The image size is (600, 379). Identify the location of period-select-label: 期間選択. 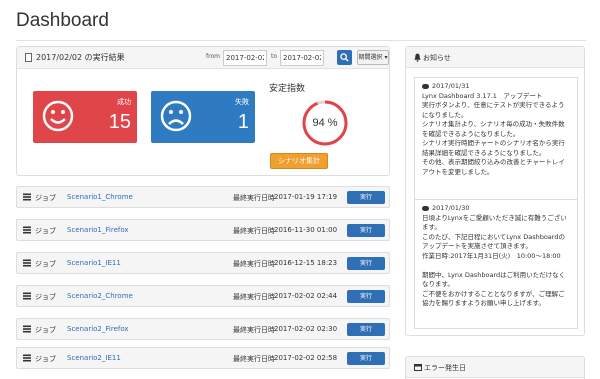
(370, 57).